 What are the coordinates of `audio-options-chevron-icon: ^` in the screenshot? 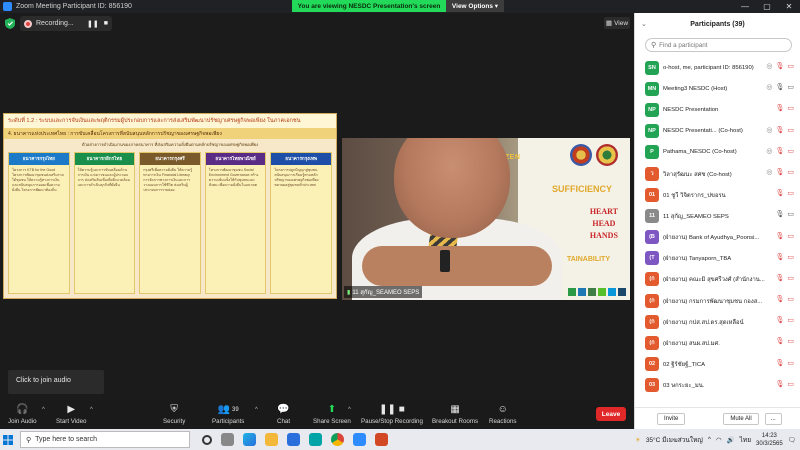 It's located at (43, 410).